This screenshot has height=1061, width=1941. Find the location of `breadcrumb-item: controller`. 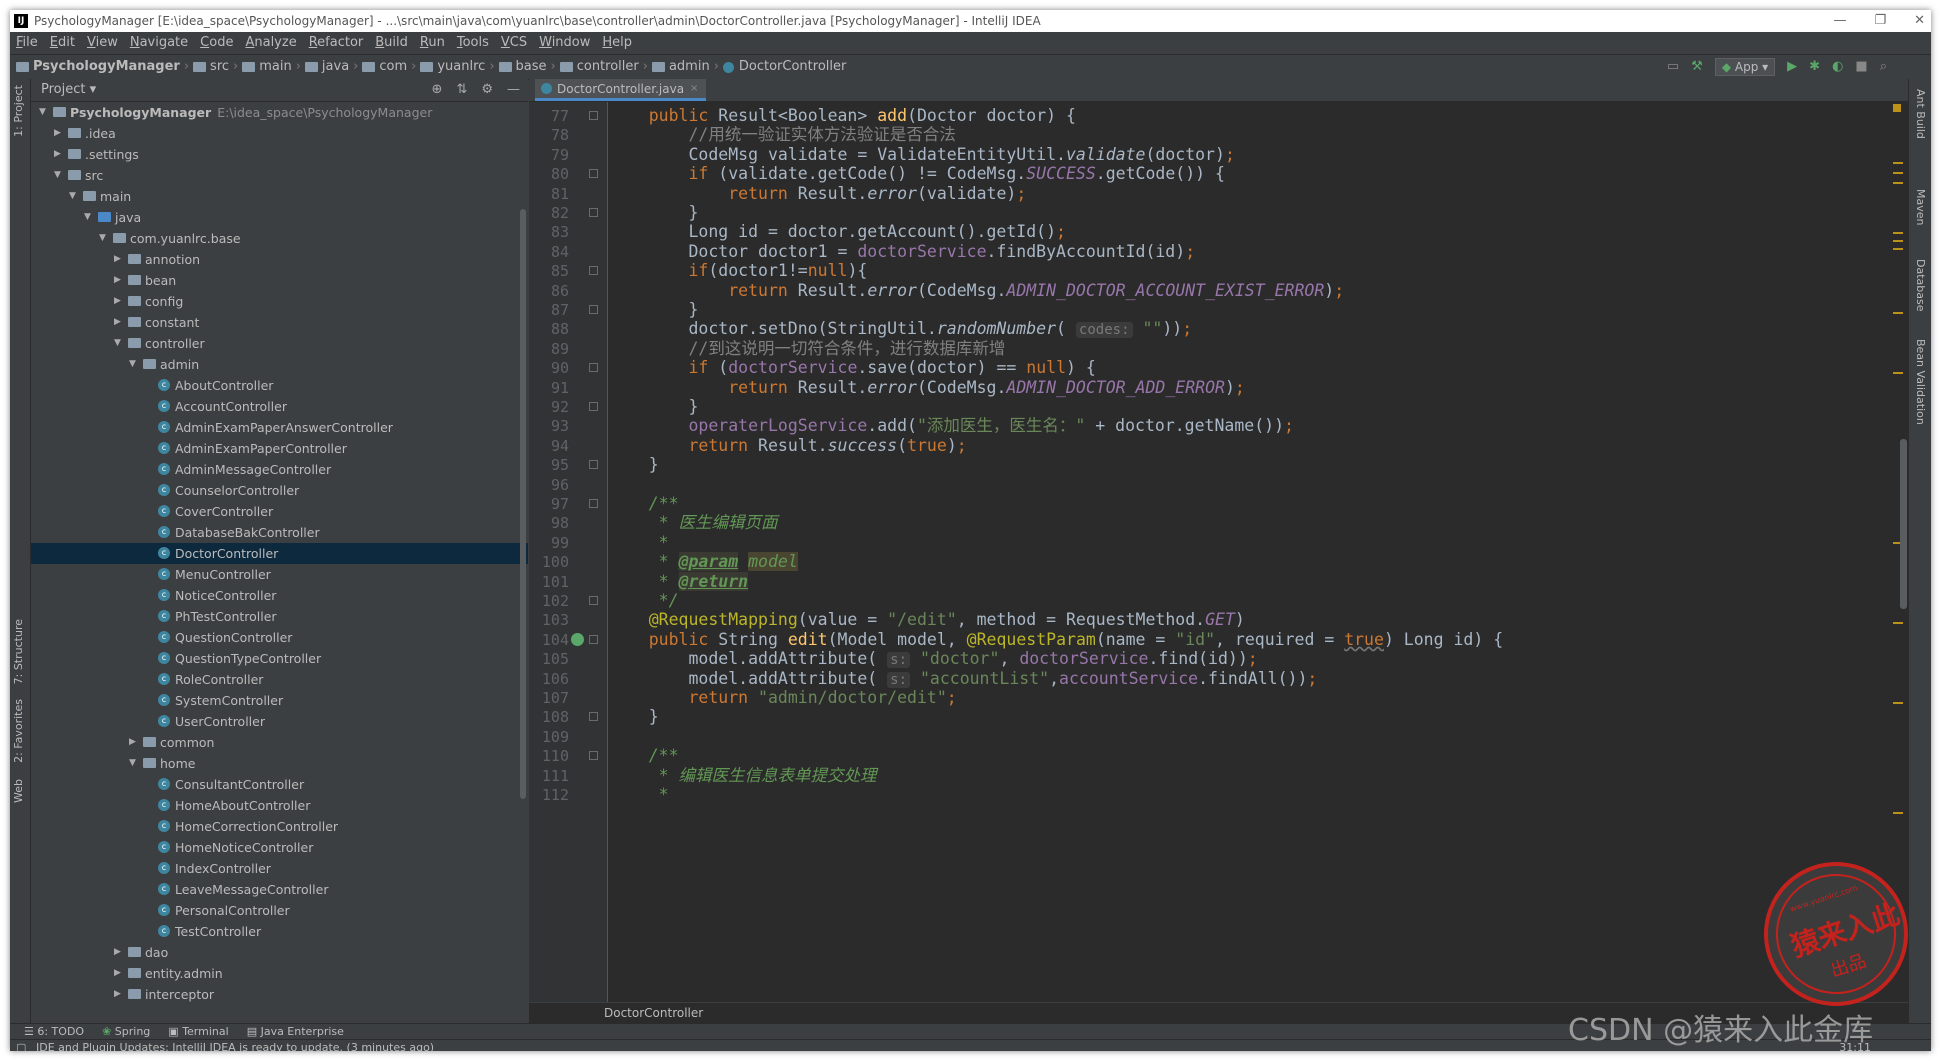

breadcrumb-item: controller is located at coordinates (599, 67).